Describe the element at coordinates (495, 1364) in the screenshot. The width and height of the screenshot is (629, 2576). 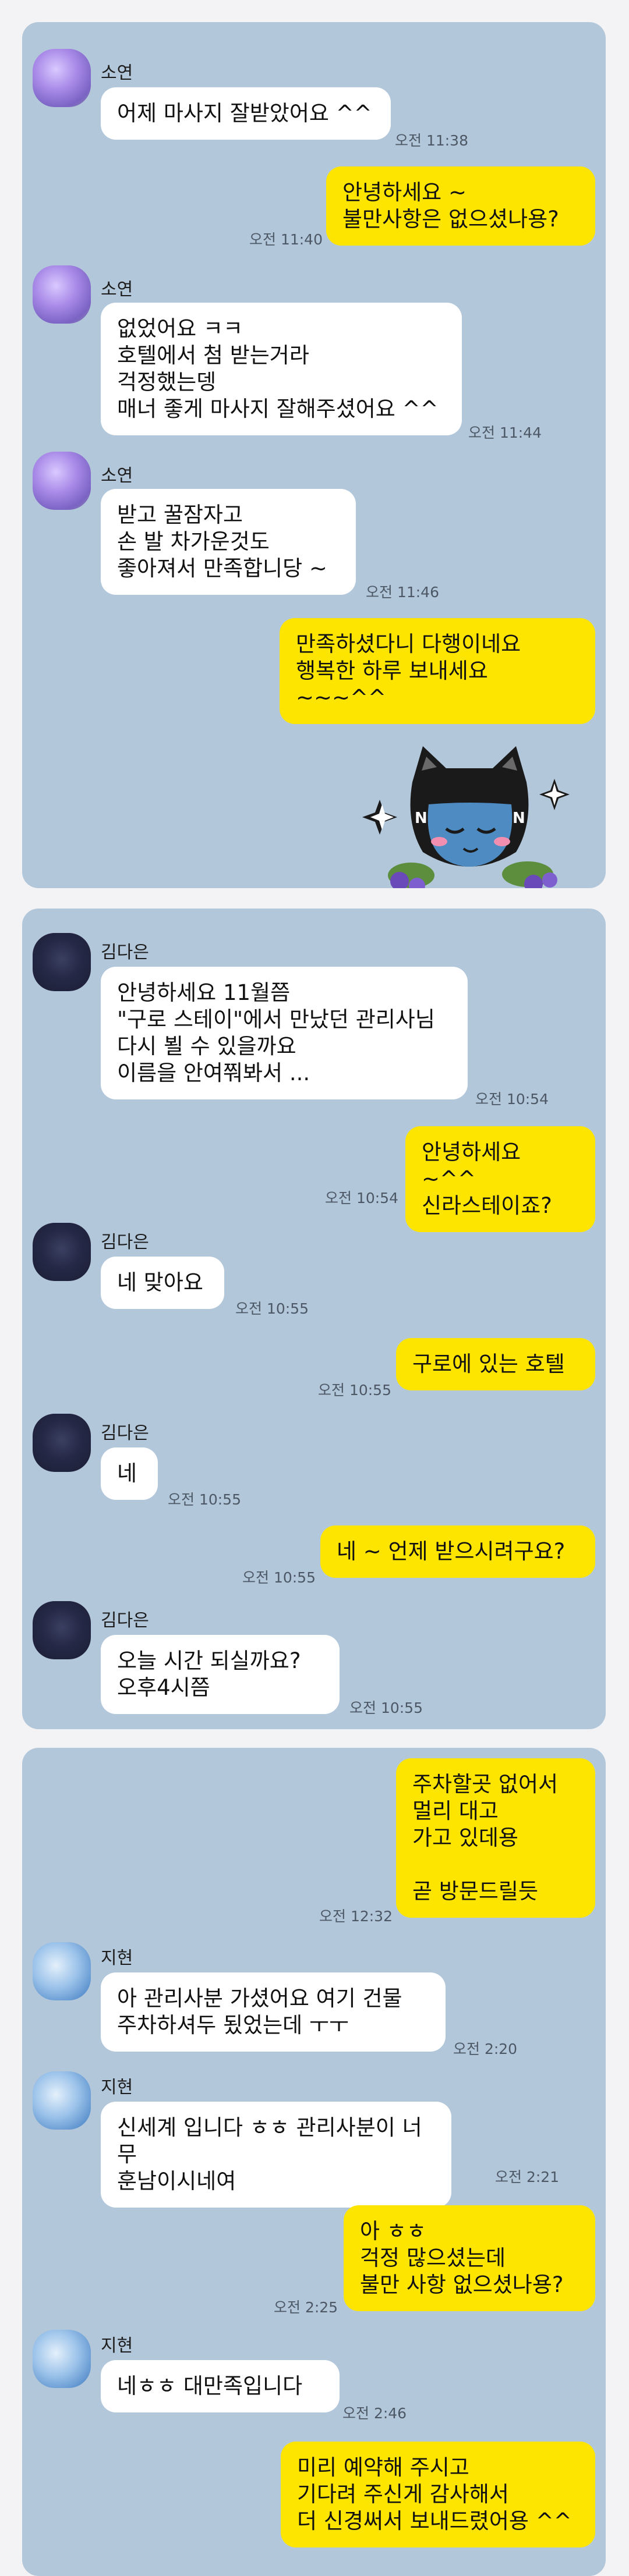
I see `outgoing-message: 구로에 있는 호텔` at that location.